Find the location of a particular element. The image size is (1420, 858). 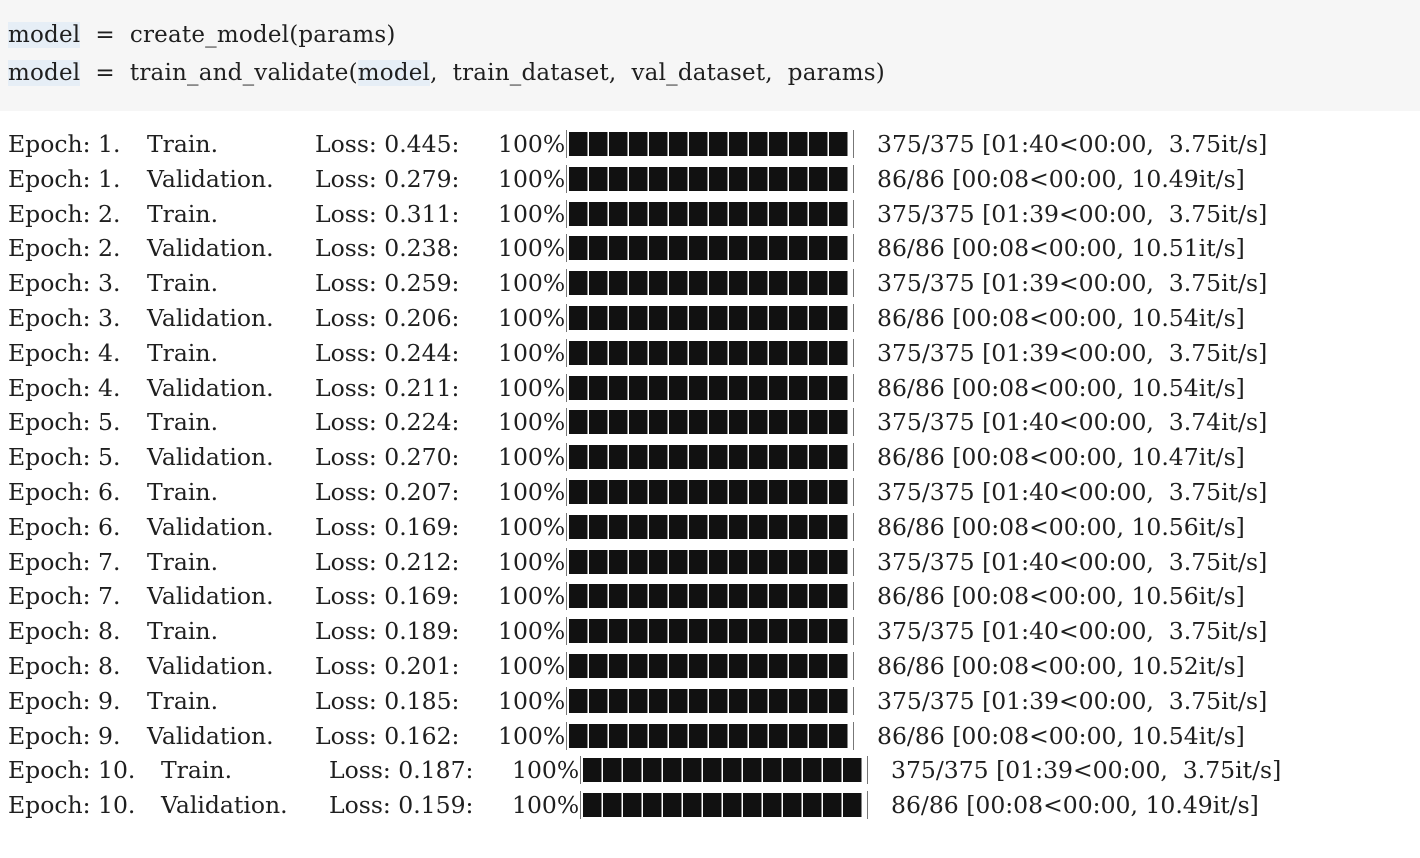

loss-label: Loss: 0.445: is located at coordinates (387, 144).